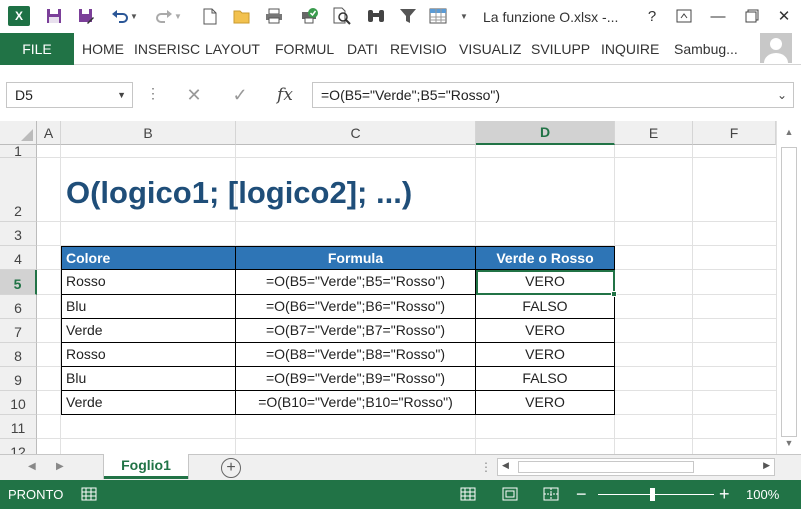 Image resolution: width=801 pixels, height=509 pixels. What do you see at coordinates (146, 466) in the screenshot?
I see `sheet-tab-foglio1: Foglio1` at bounding box center [146, 466].